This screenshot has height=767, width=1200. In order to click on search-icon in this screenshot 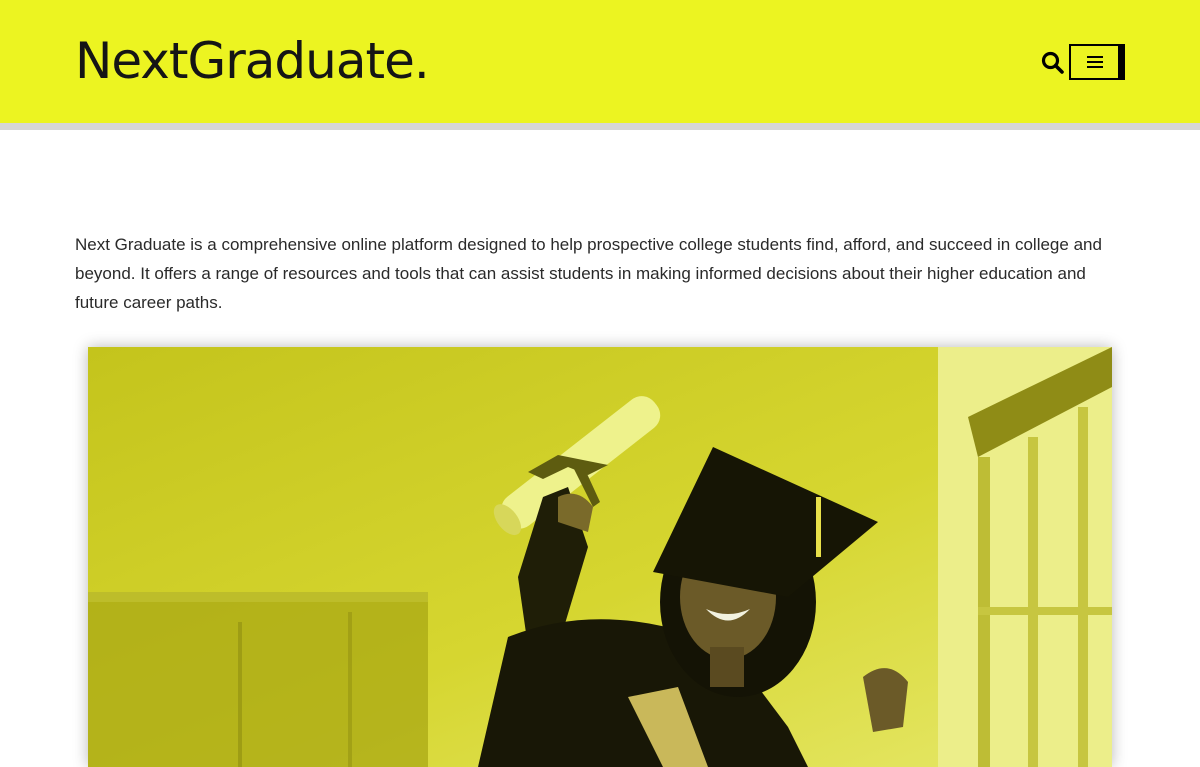, I will do `click(1052, 62)`.